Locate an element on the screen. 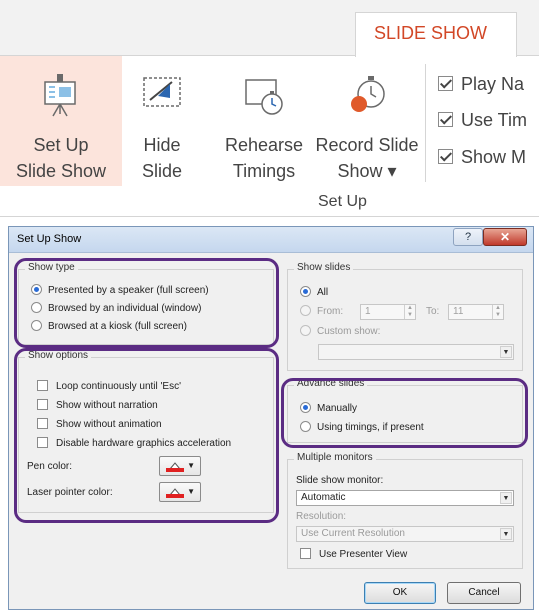  from-radio: From: is located at coordinates (321, 312).